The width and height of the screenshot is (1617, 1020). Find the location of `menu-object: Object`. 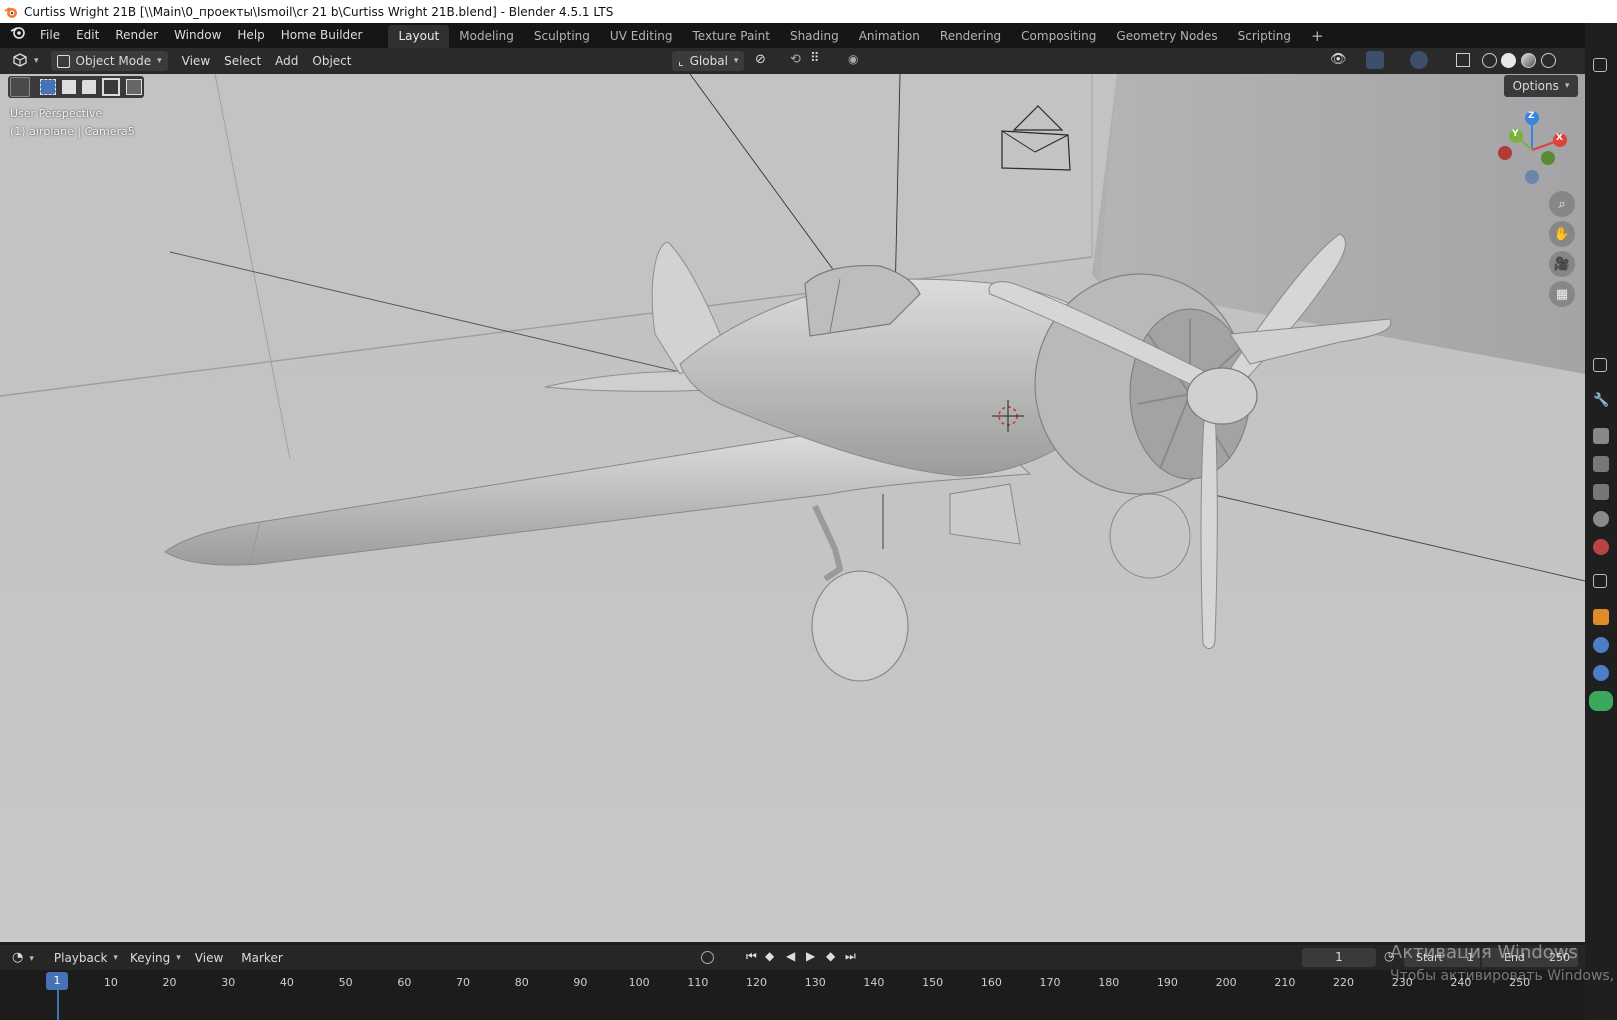

menu-object: Object is located at coordinates (331, 61).